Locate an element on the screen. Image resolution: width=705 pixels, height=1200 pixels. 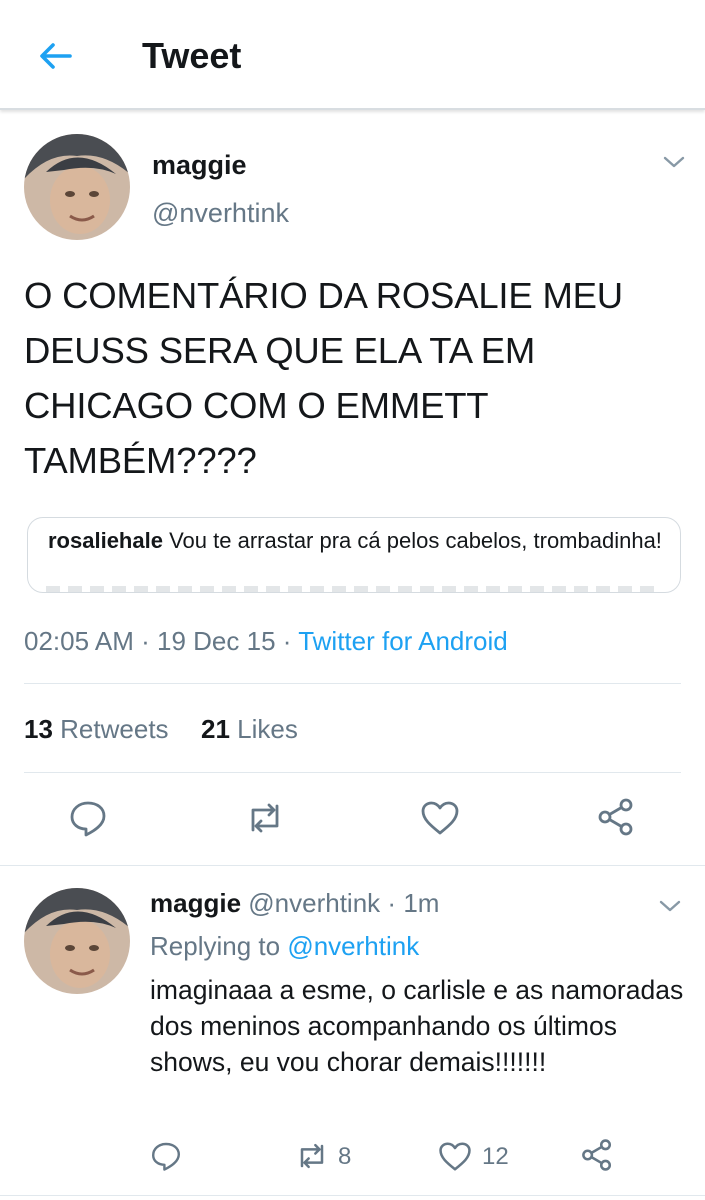
quoted-cutoff-line is located at coordinates (354, 589).